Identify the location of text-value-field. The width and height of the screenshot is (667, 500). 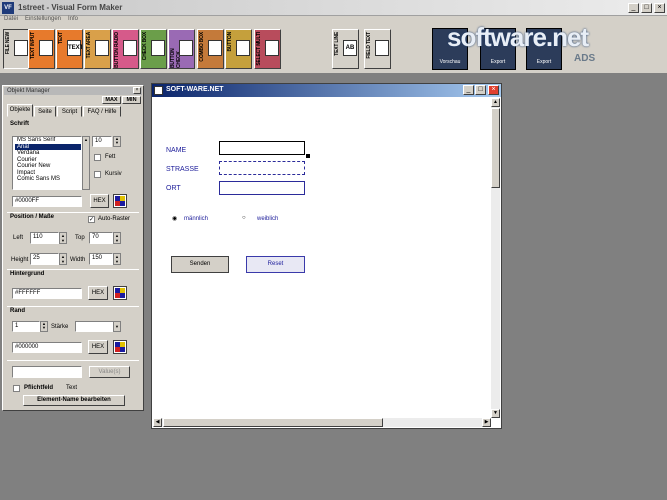
(47, 372).